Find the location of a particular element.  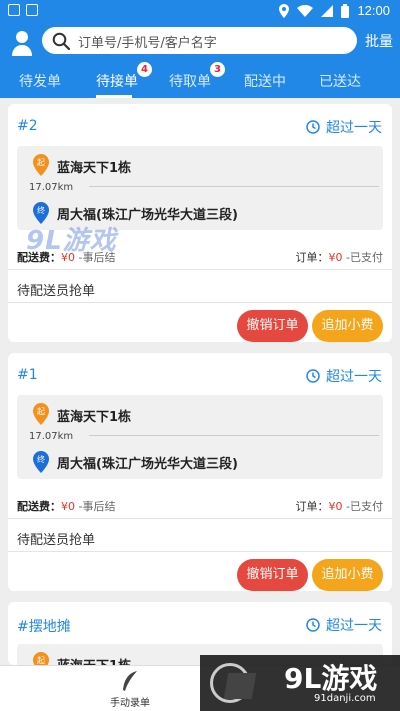

watermark-banner: 9L游戏 91danji.com is located at coordinates (300, 683).